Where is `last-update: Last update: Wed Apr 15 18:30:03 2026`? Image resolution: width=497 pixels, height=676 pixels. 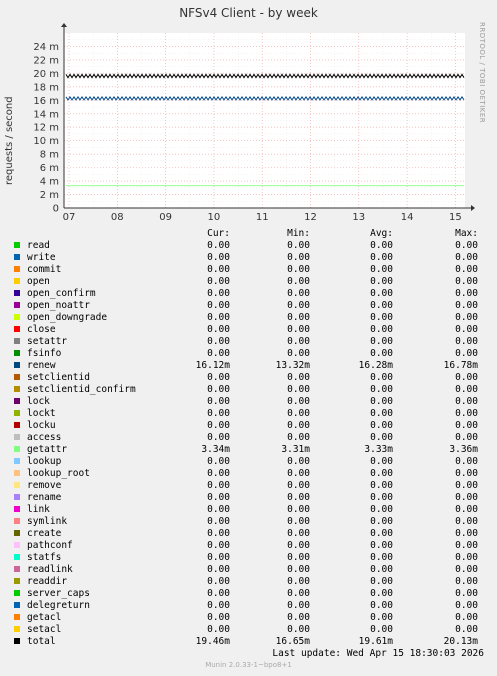
last-update: Last update: Wed Apr 15 18:30:03 2026 is located at coordinates (378, 653).